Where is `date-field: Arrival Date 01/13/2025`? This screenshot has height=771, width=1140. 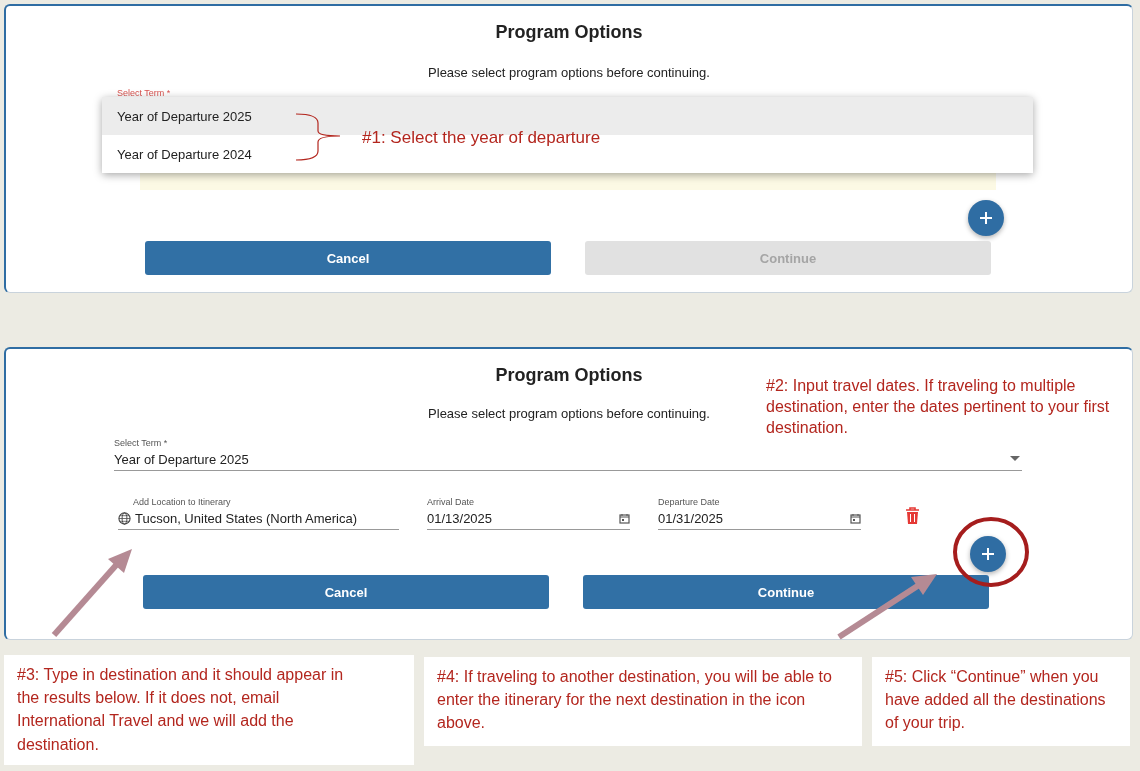 date-field: Arrival Date 01/13/2025 is located at coordinates (528, 513).